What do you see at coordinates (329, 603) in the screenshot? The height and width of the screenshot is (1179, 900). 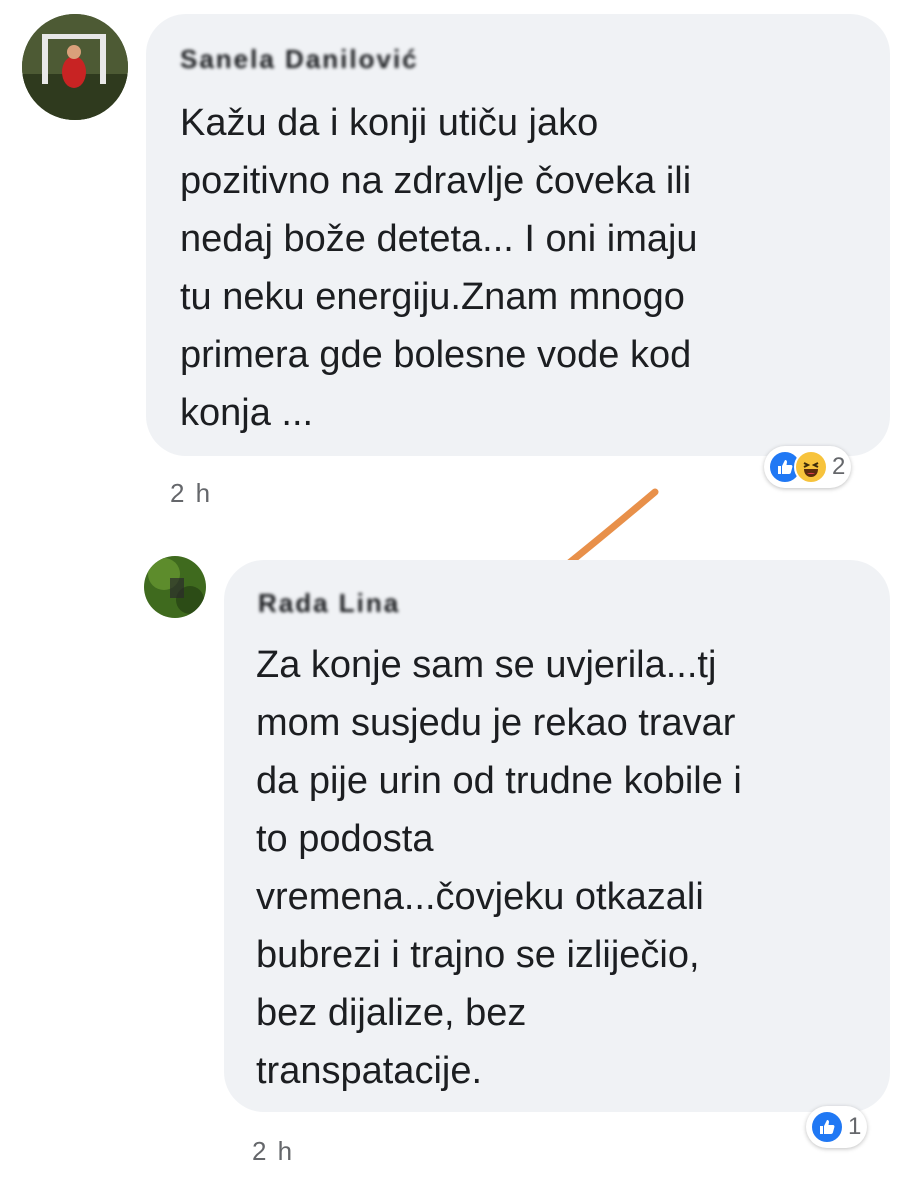 I see `author-name: Rada Lina` at bounding box center [329, 603].